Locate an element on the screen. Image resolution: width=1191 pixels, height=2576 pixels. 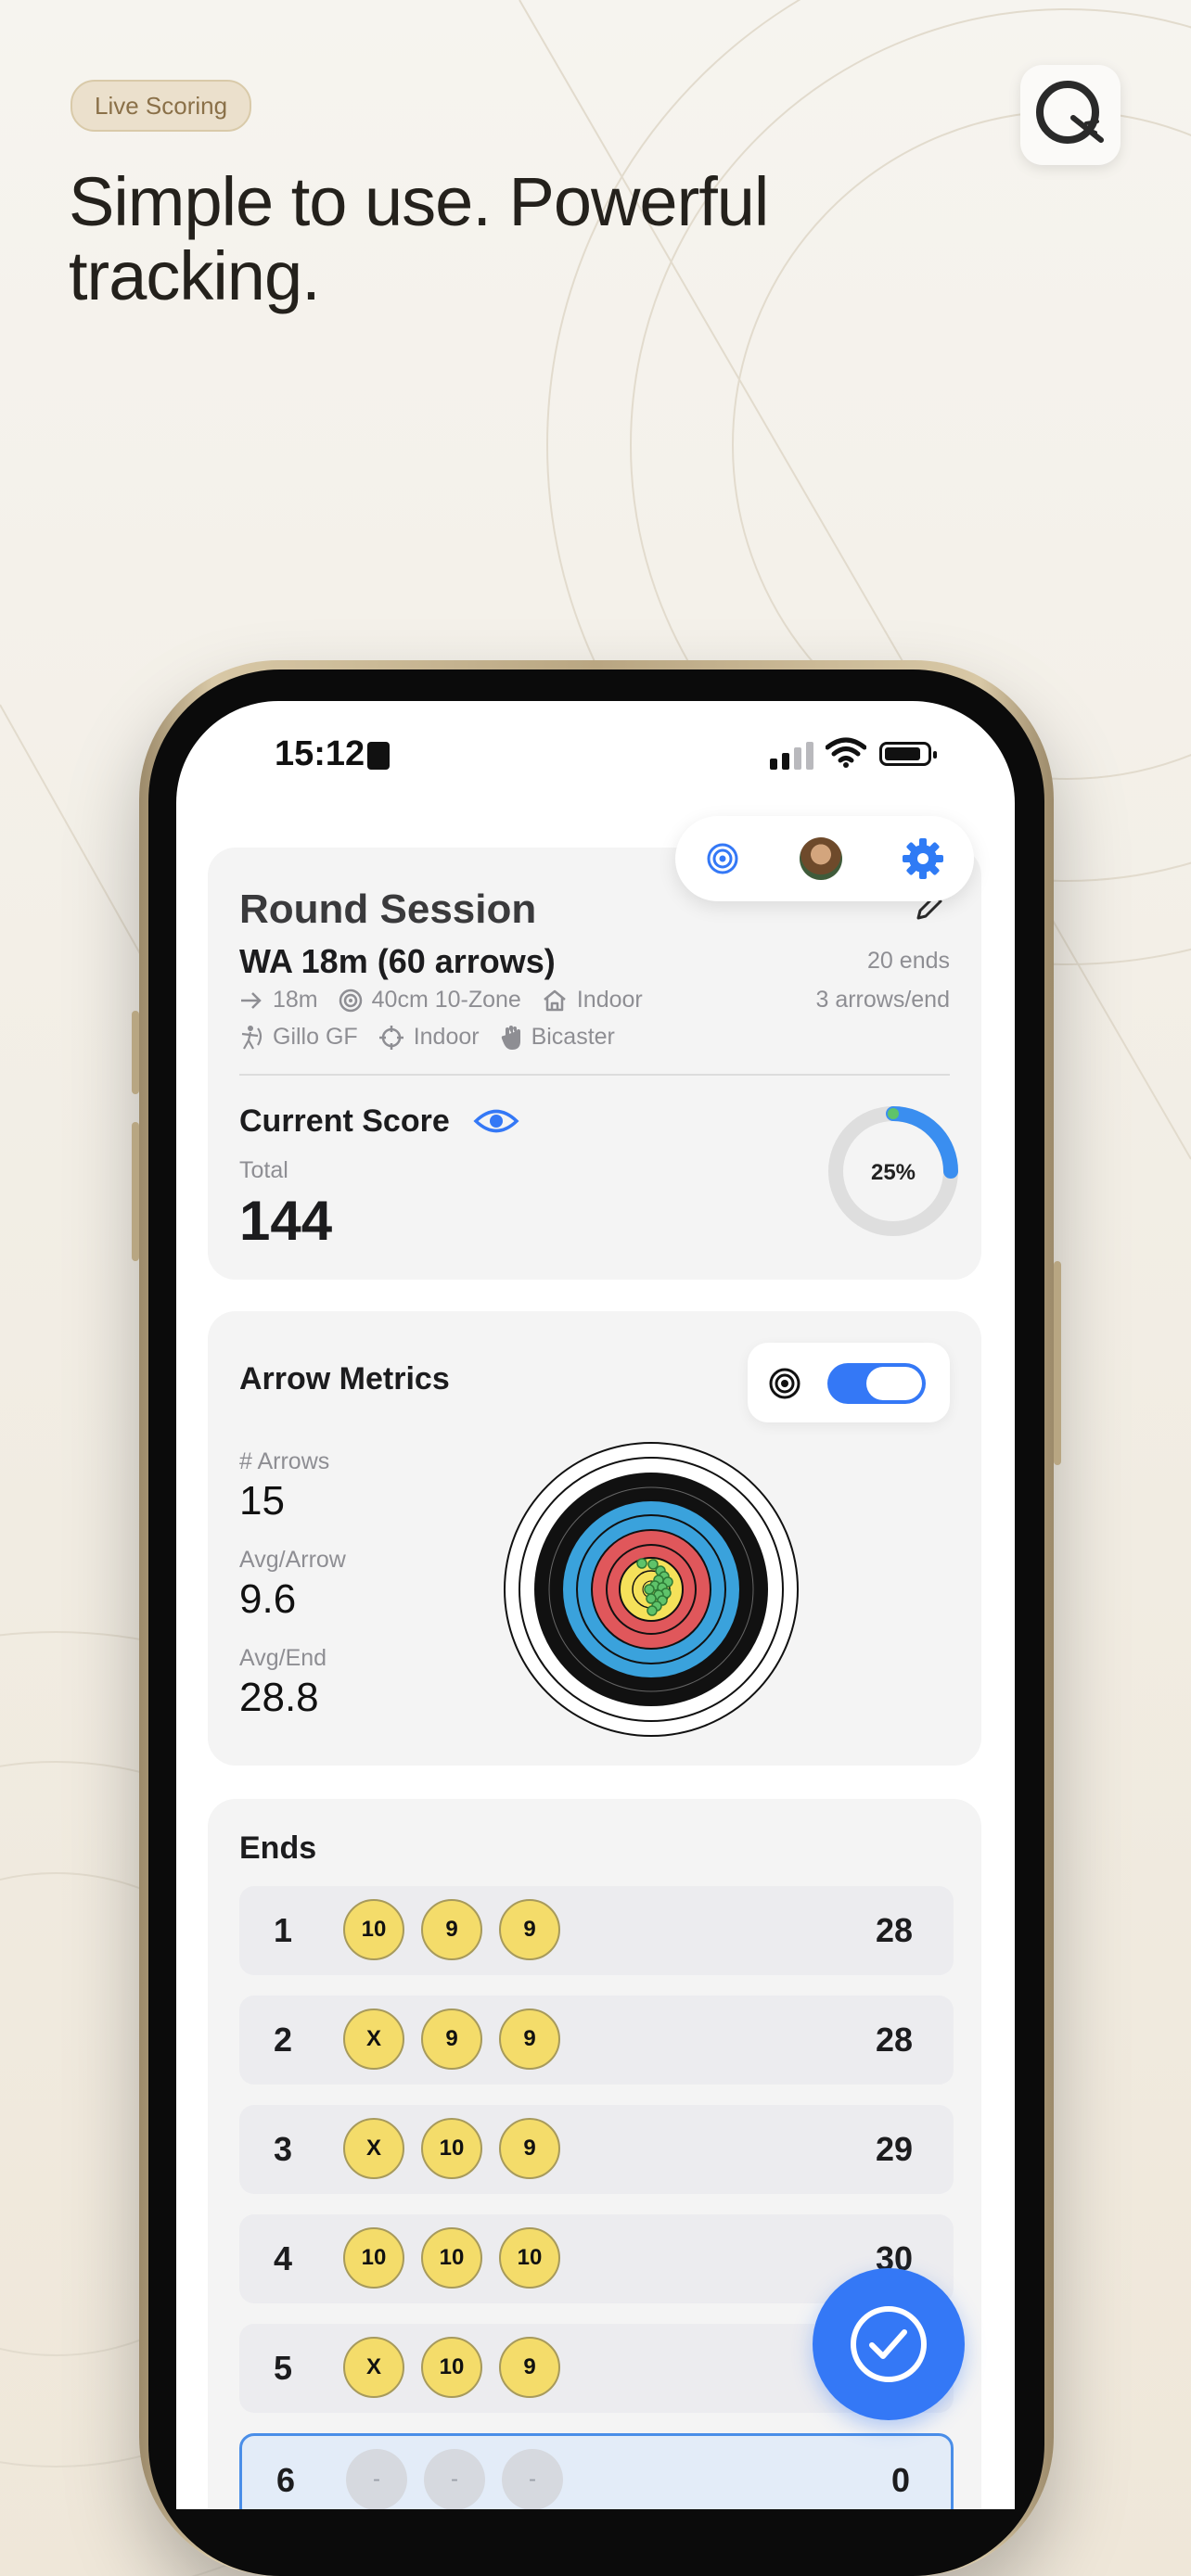
divider is located at coordinates (594, 1075).